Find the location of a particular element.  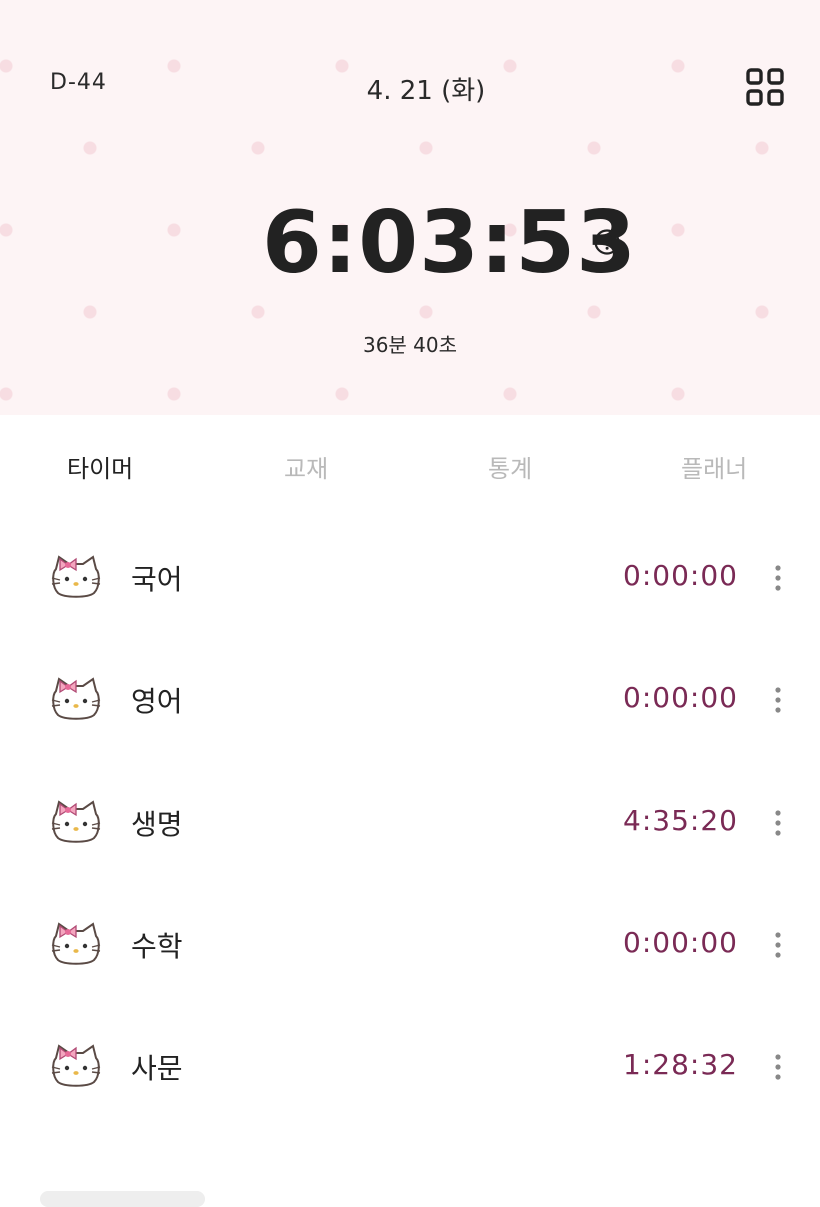

list-item: 영어 0:00:00 is located at coordinates (410, 705).